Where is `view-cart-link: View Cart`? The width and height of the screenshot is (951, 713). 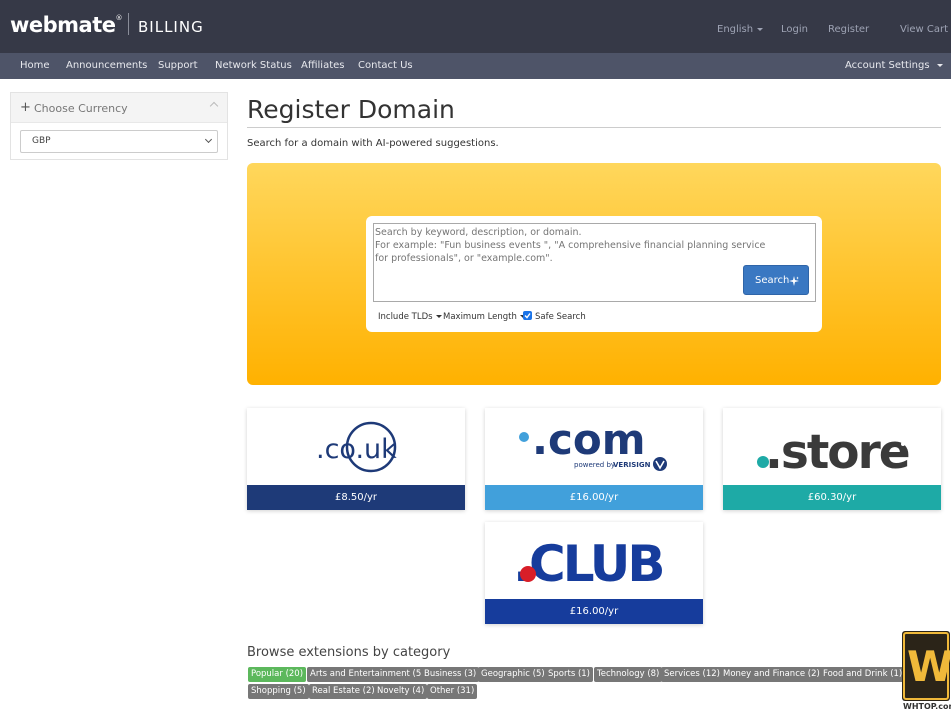 view-cart-link: View Cart is located at coordinates (924, 29).